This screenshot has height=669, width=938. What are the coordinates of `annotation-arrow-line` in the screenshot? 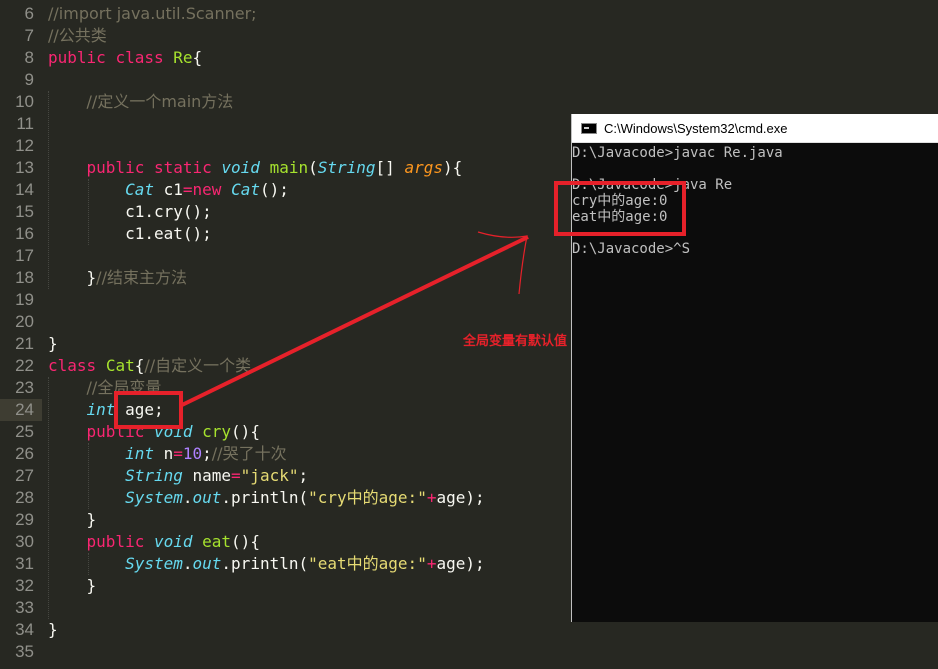 It's located at (355, 321).